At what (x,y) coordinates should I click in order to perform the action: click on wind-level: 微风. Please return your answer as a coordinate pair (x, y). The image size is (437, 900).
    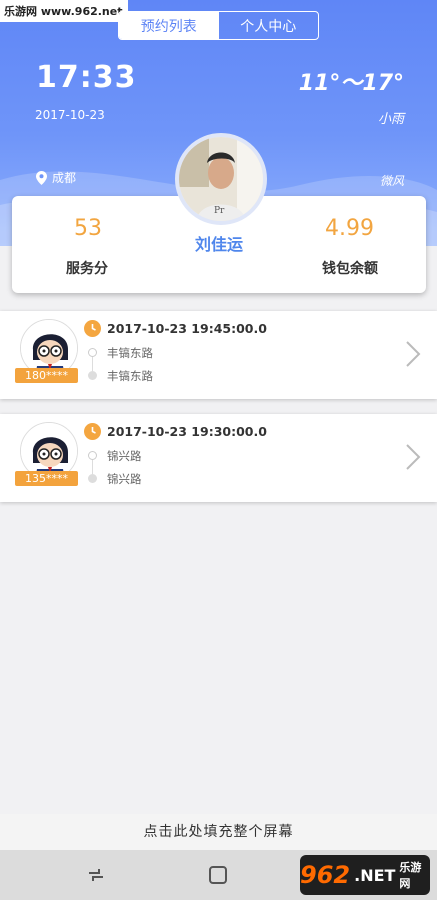
    Looking at the image, I should click on (391, 181).